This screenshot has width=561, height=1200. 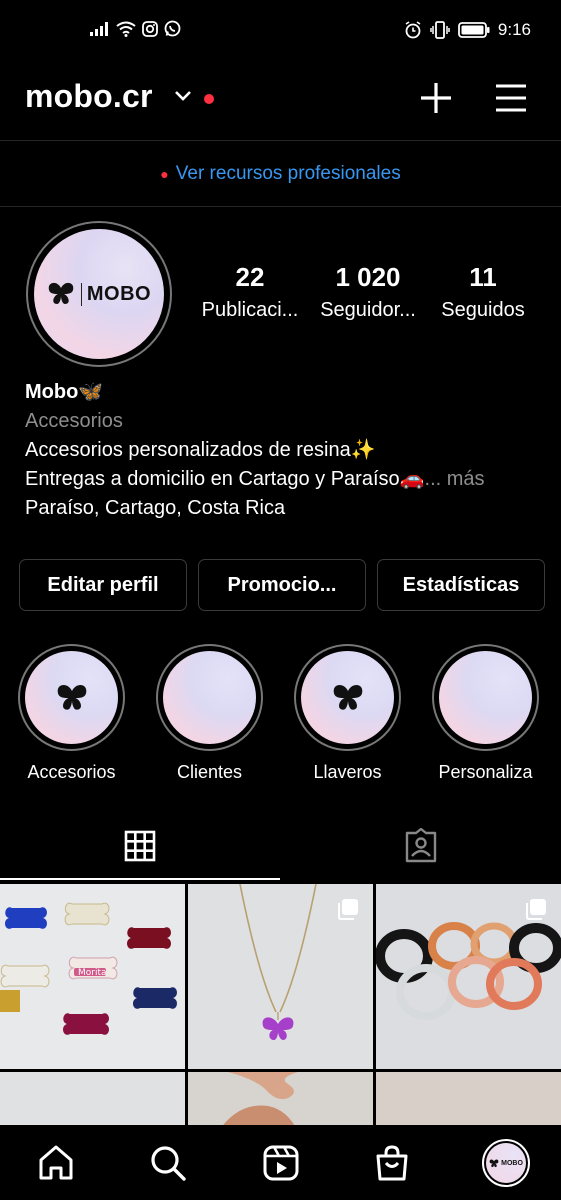 I want to click on highlight-item: Clientes, so click(x=209, y=713).